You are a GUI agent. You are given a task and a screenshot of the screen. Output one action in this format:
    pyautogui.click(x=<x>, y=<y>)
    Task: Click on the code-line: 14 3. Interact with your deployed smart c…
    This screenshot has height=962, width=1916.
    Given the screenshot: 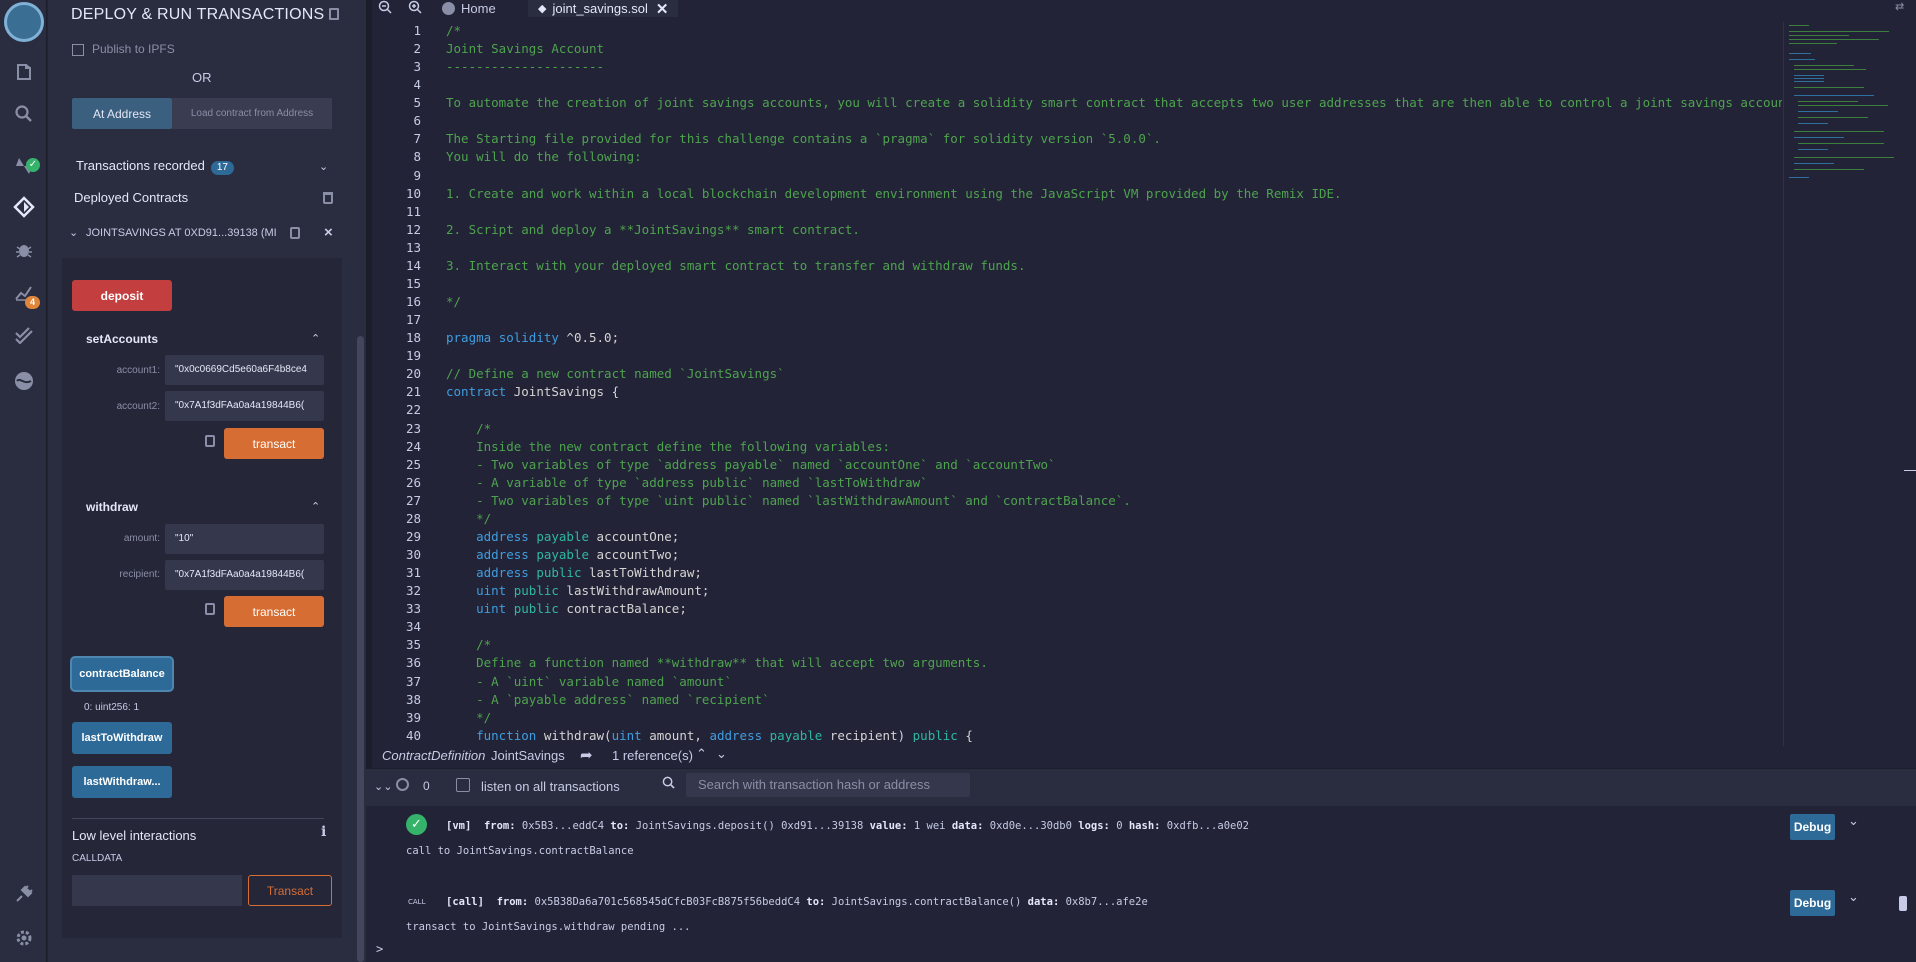 What is the action you would take?
    pyautogui.click(x=1077, y=266)
    